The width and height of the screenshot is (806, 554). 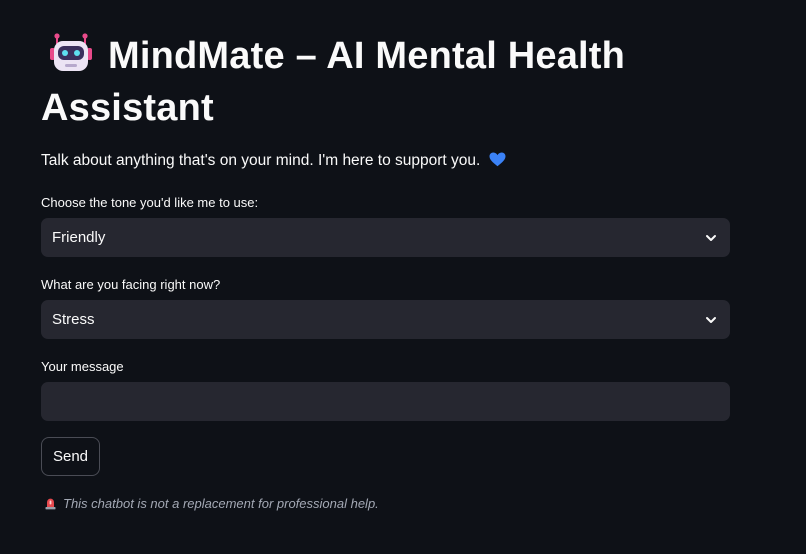 I want to click on issue-select-value: Stress, so click(x=73, y=319).